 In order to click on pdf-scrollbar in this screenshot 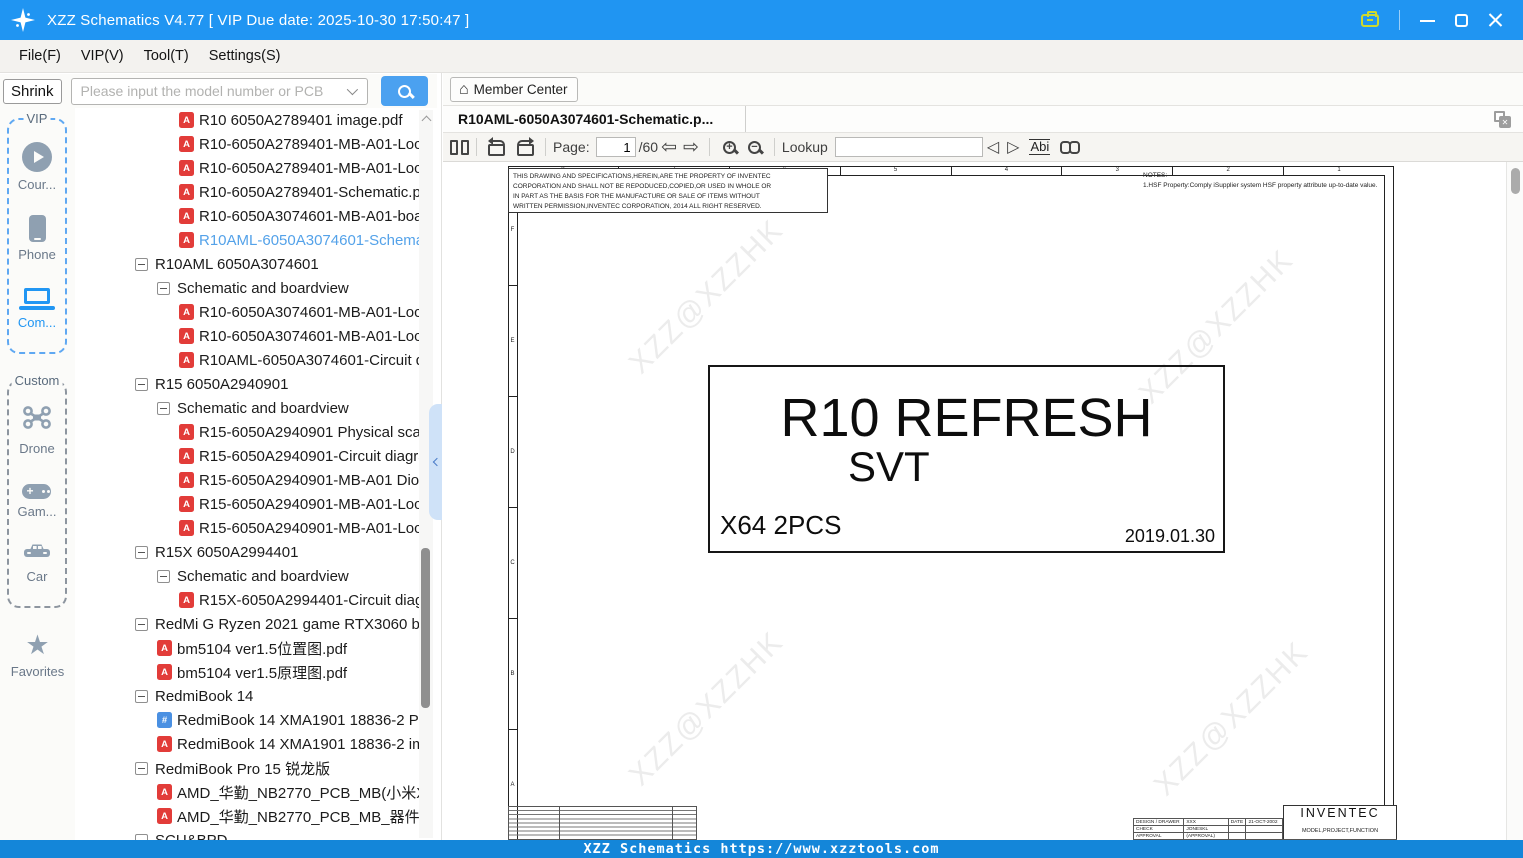, I will do `click(1514, 501)`.